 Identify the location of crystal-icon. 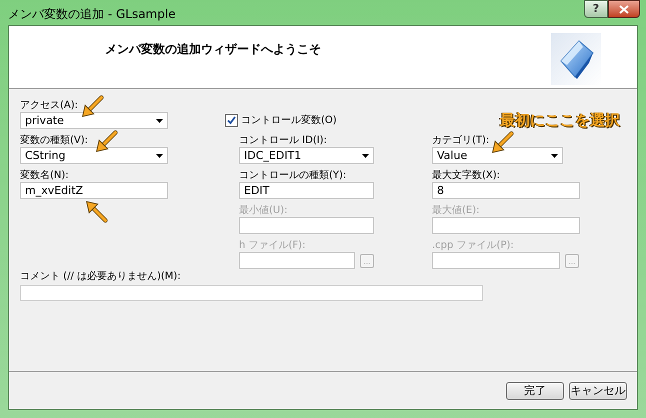
(576, 59).